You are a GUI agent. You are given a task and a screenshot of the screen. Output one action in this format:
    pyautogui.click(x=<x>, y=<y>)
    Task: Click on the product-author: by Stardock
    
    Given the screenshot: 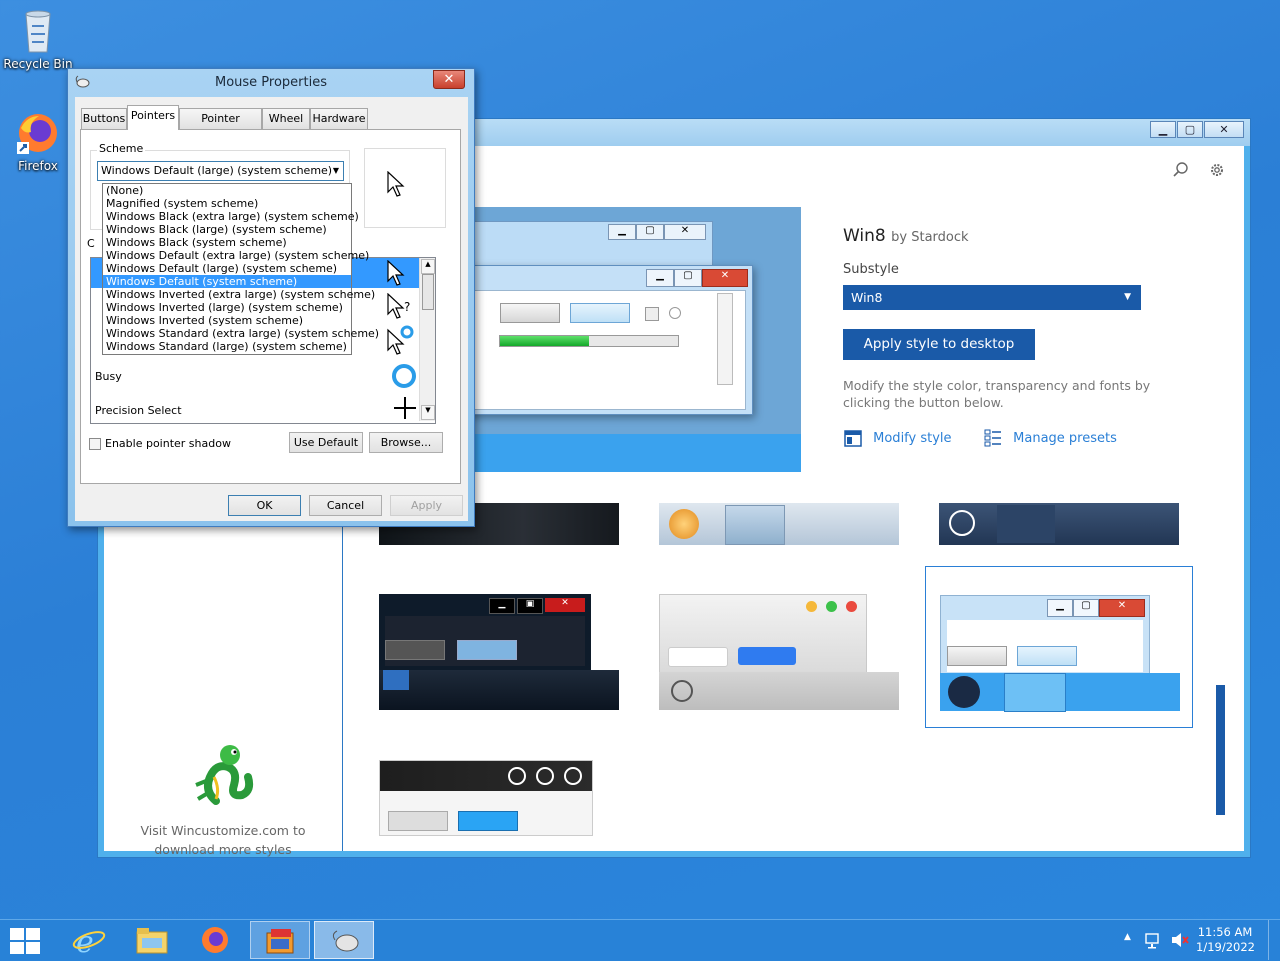 What is the action you would take?
    pyautogui.click(x=930, y=237)
    